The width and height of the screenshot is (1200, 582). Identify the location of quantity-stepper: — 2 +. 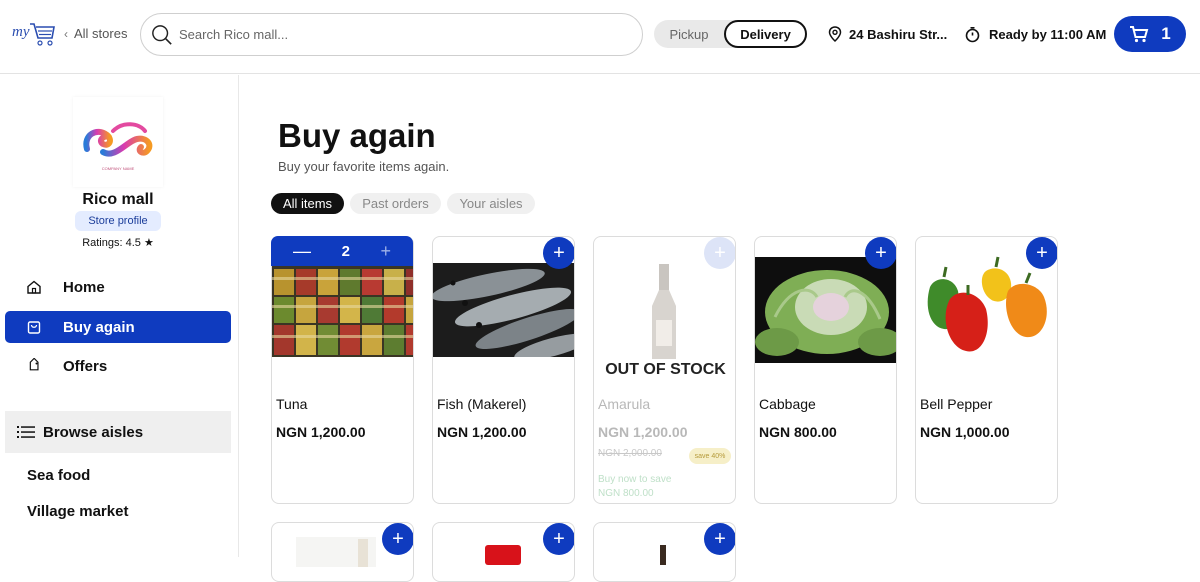
(342, 251).